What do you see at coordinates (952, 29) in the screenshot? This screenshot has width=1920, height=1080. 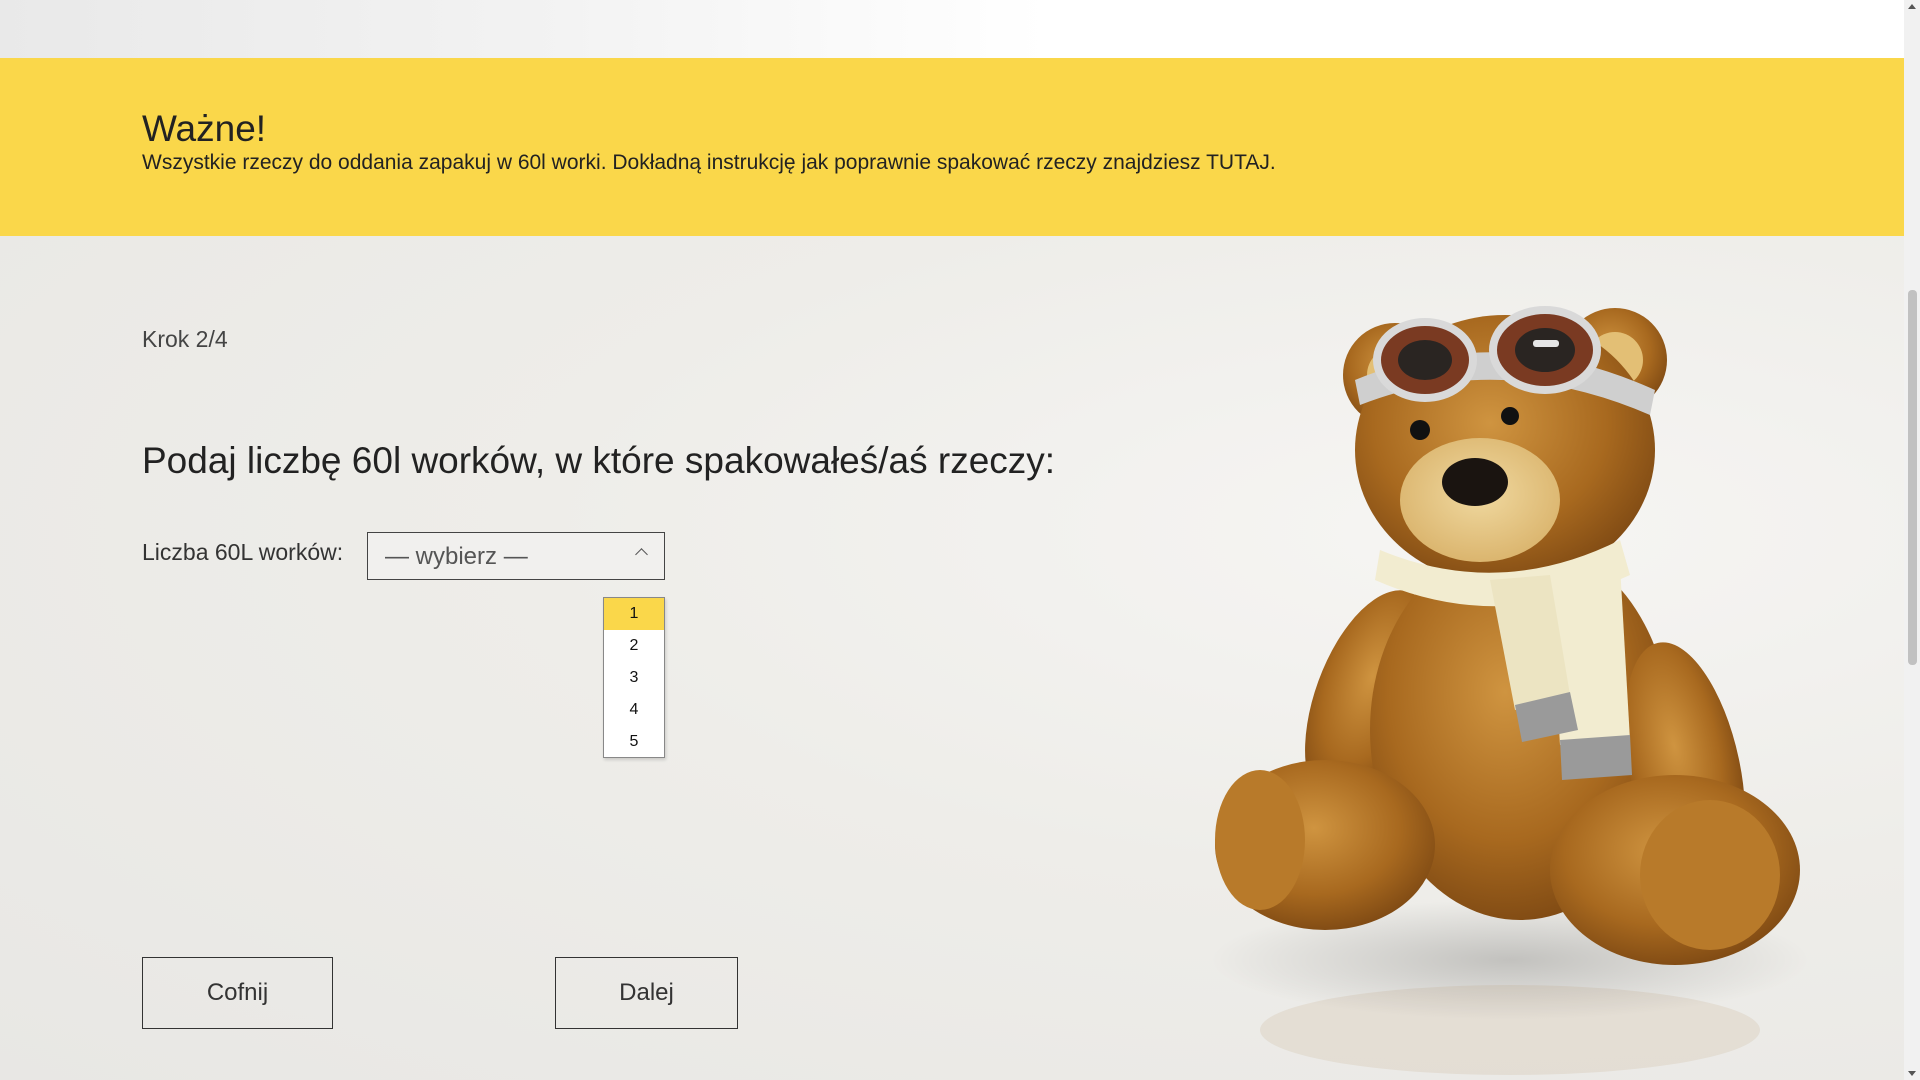 I see `top-header-band` at bounding box center [952, 29].